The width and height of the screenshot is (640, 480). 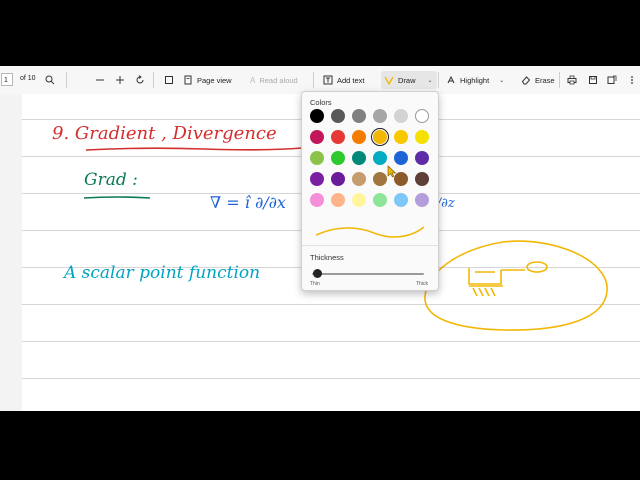 I want to click on subheading-underline, so click(x=117, y=197).